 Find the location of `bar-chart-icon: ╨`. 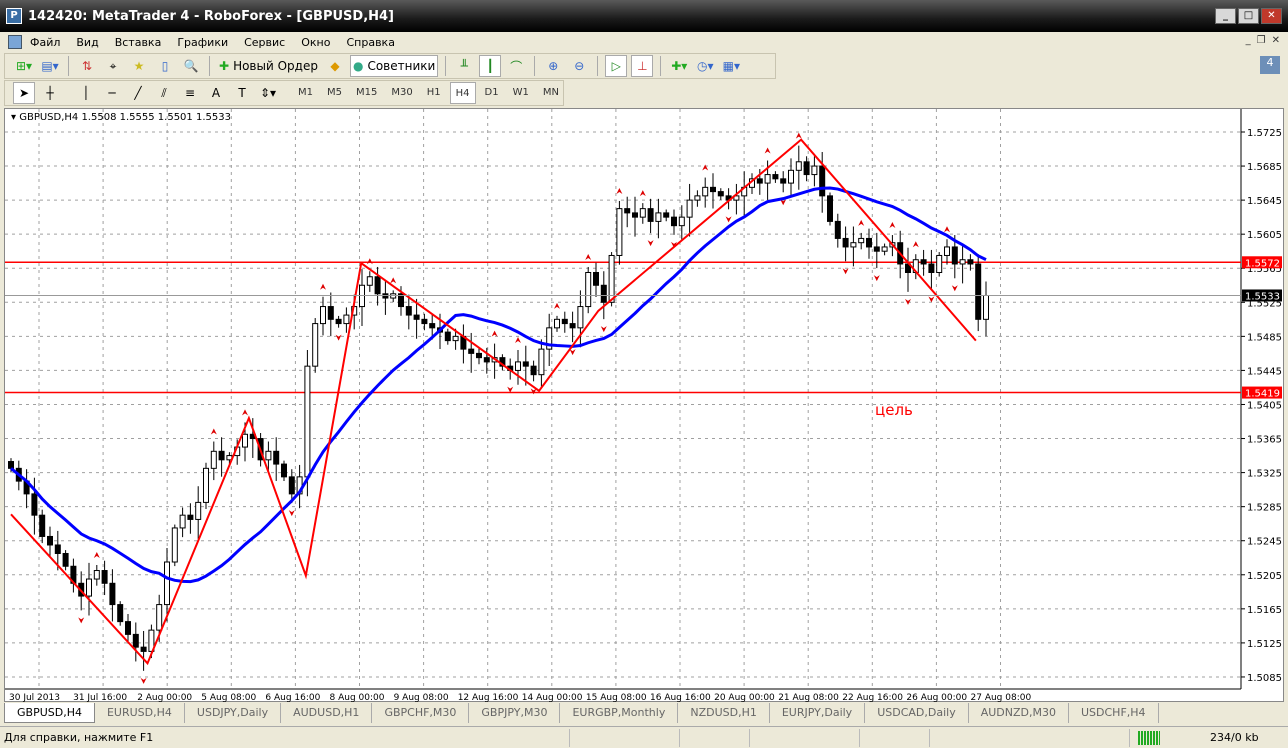

bar-chart-icon: ╨ is located at coordinates (464, 66).